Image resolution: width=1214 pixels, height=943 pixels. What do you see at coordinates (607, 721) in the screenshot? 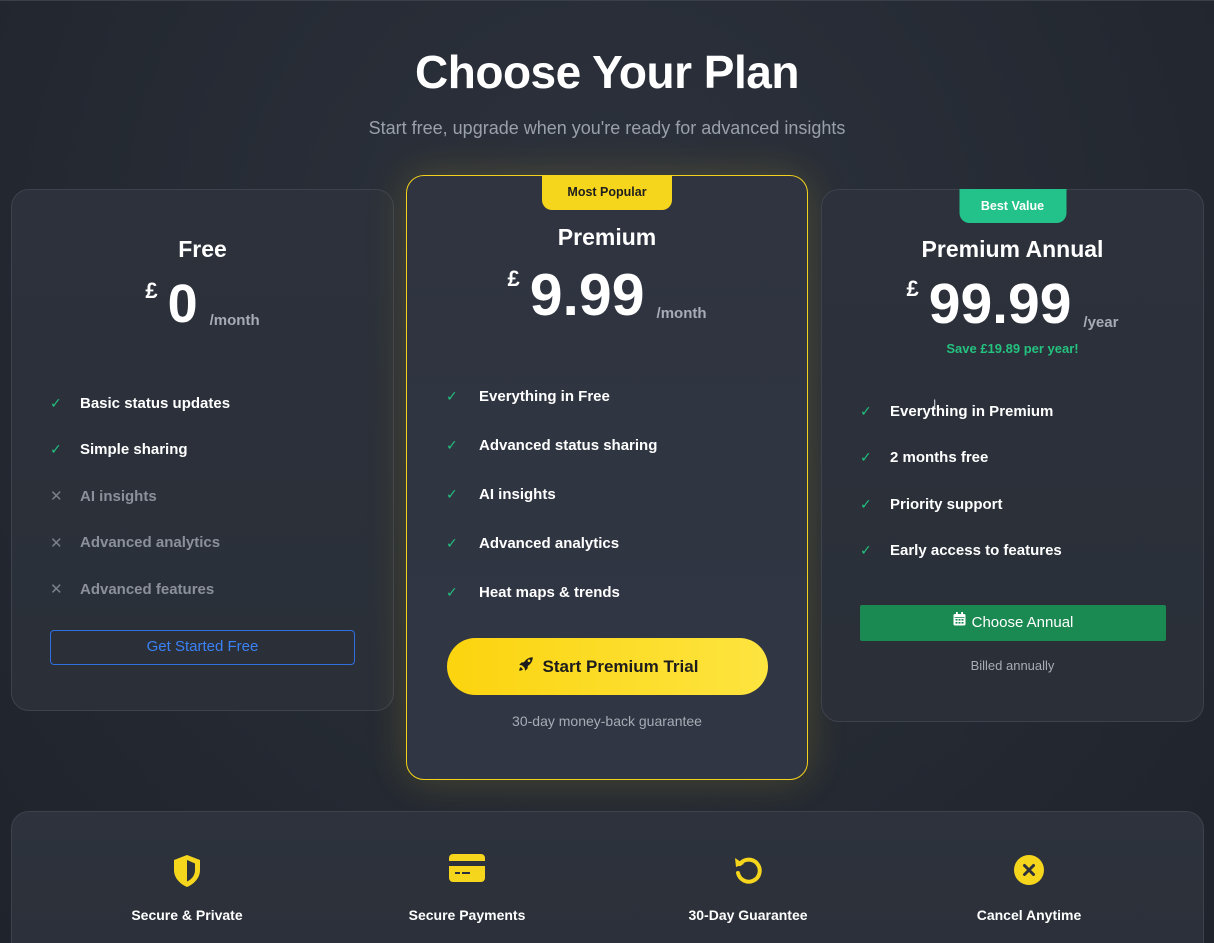
I see `guarantee-note: 30-day money-back guarantee` at bounding box center [607, 721].